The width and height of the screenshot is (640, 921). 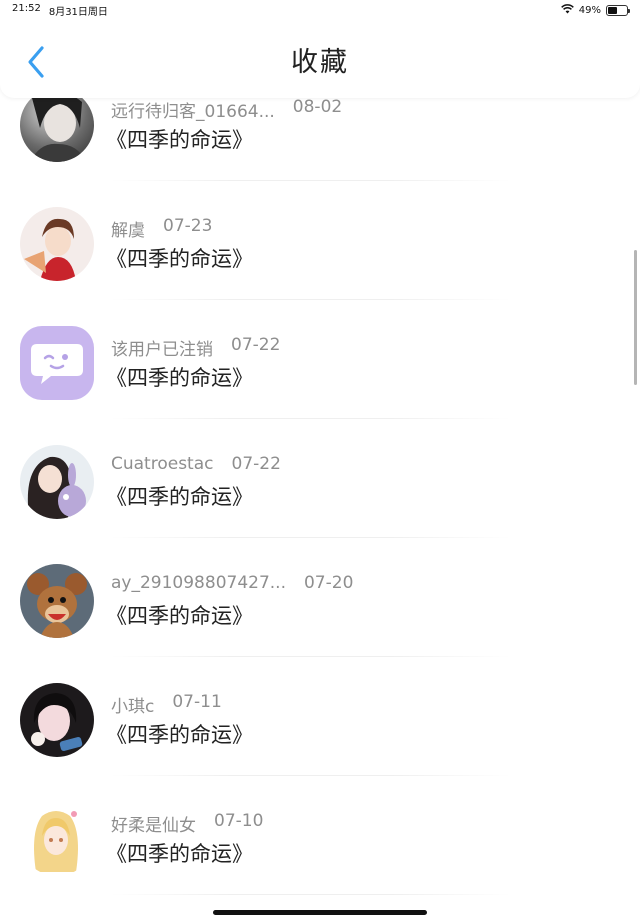 I want to click on scrollbar, so click(x=635, y=317).